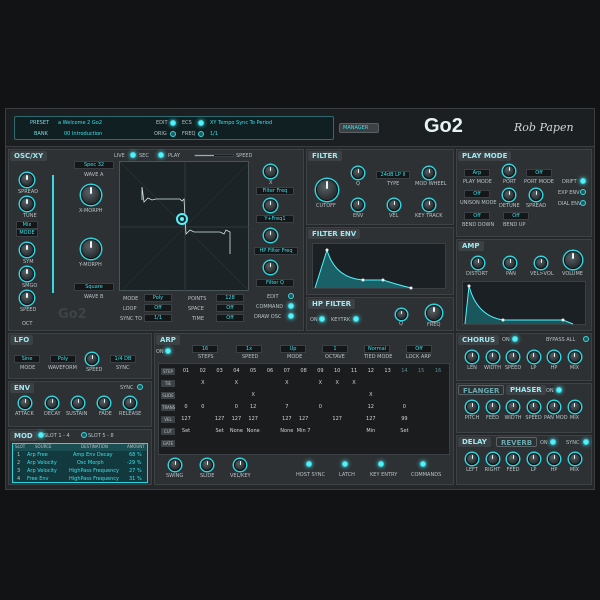  What do you see at coordinates (287, 431) in the screenshot?
I see `arp-cell: None` at bounding box center [287, 431].